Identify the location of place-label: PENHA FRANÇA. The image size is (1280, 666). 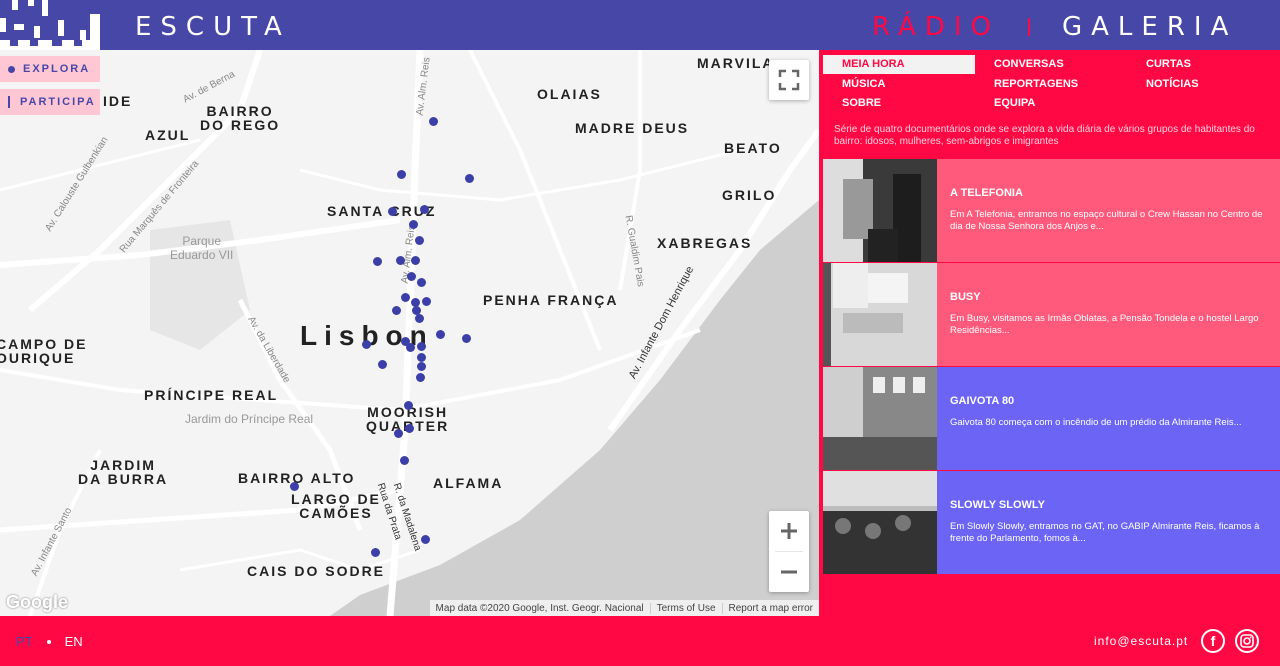
(551, 300).